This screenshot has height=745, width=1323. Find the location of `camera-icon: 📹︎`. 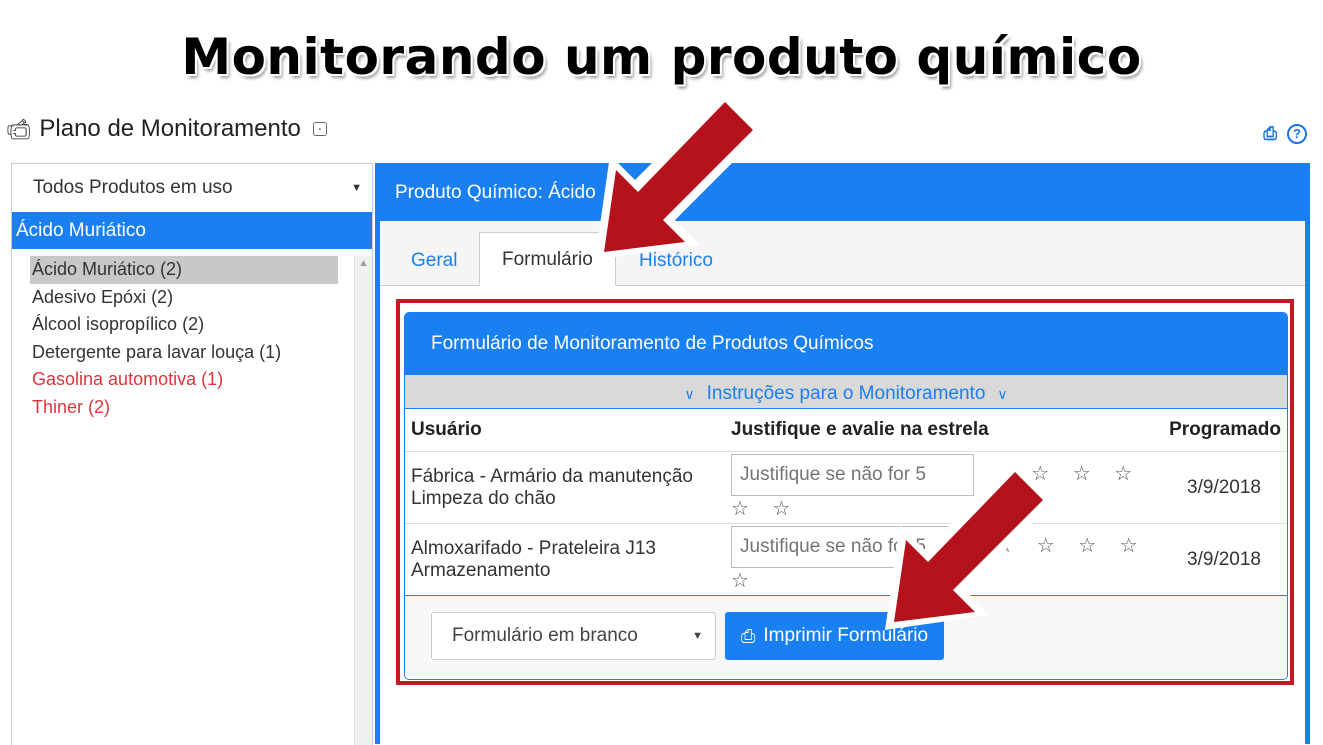

camera-icon: 📹︎ is located at coordinates (19, 129).